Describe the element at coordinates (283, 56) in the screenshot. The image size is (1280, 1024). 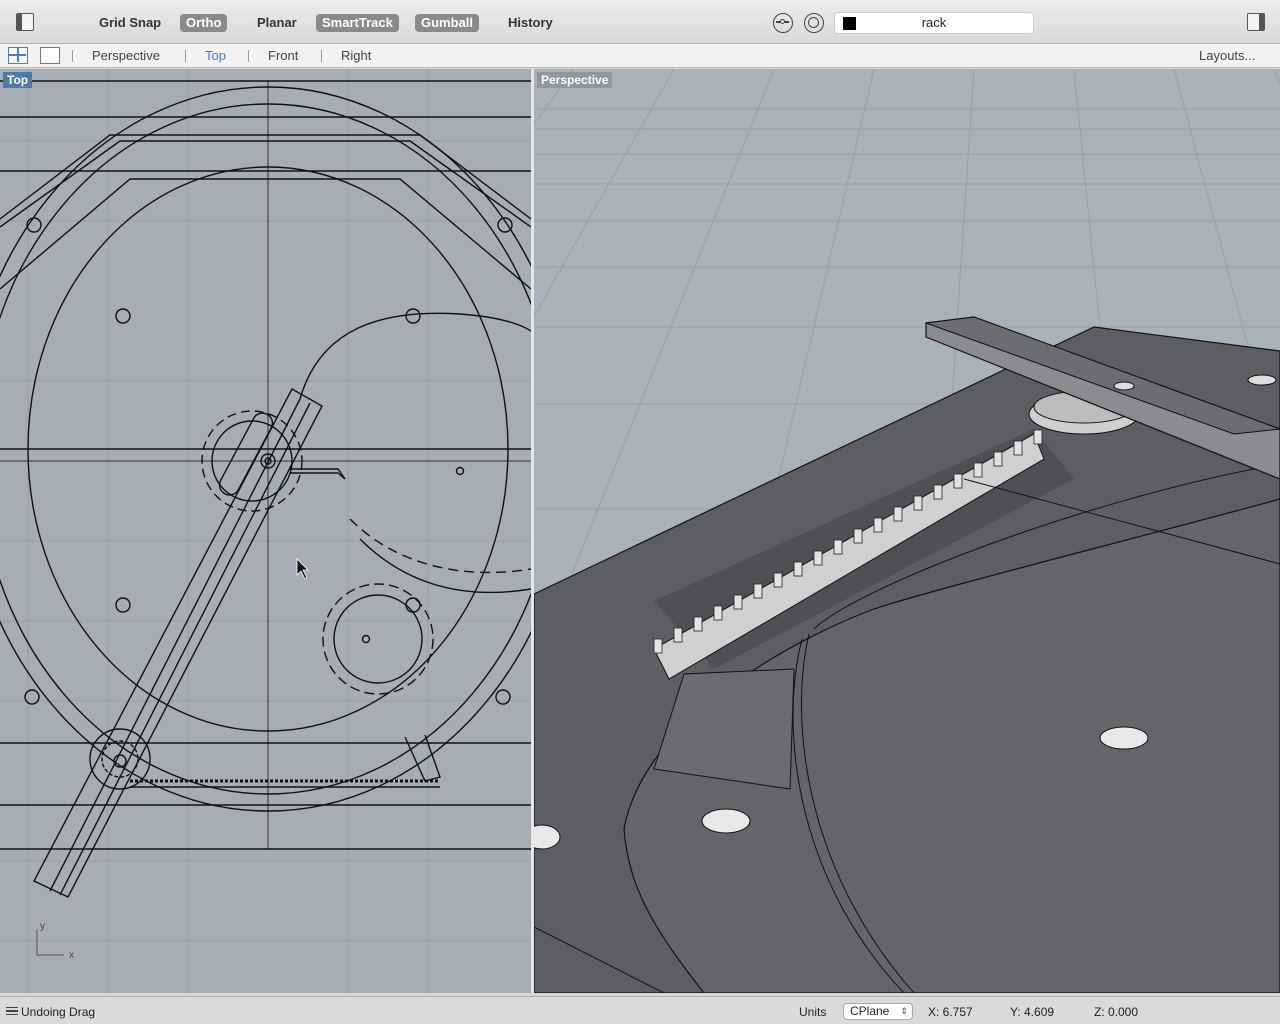
I see `tab-front: Front` at that location.